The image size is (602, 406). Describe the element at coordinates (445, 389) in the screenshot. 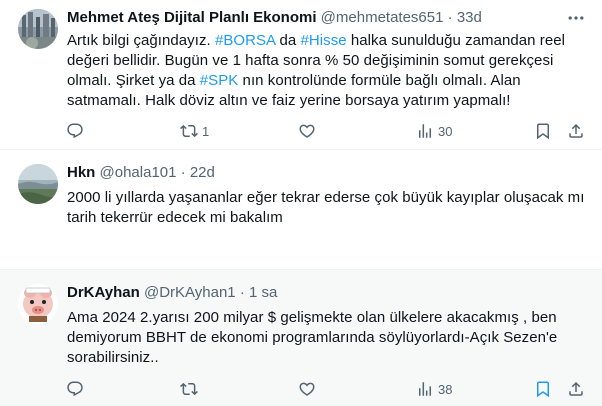

I see `views-count: 38` at that location.